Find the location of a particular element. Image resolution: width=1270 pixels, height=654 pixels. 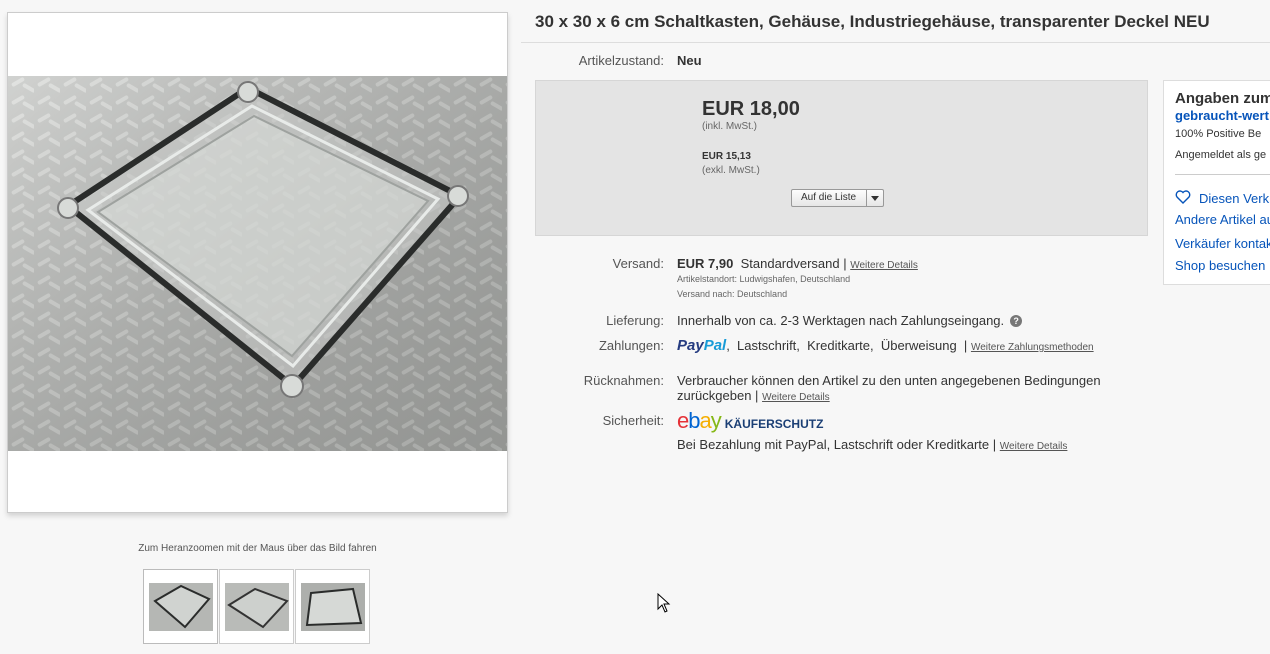

ebay-logo-a: a is located at coordinates (705, 420).